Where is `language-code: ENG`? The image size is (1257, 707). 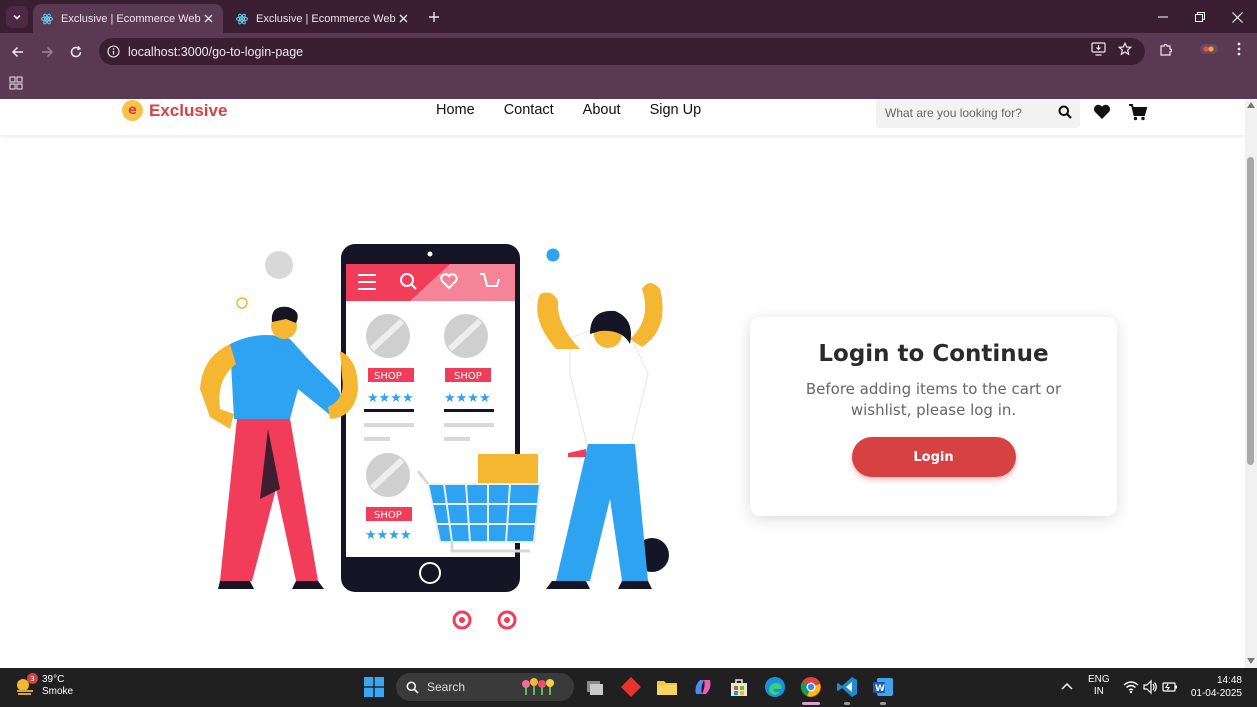
language-code: ENG is located at coordinates (1099, 679).